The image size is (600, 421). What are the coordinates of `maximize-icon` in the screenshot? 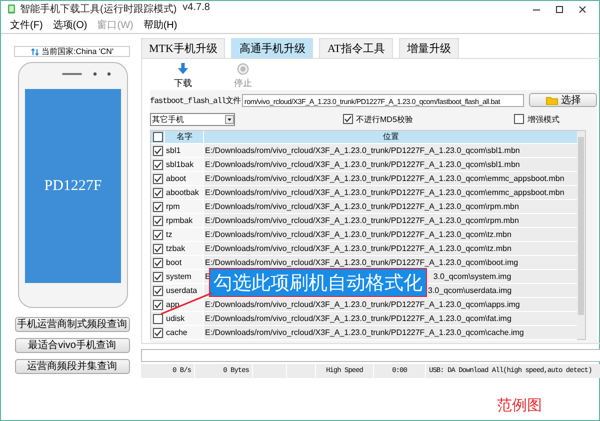 It's located at (559, 9).